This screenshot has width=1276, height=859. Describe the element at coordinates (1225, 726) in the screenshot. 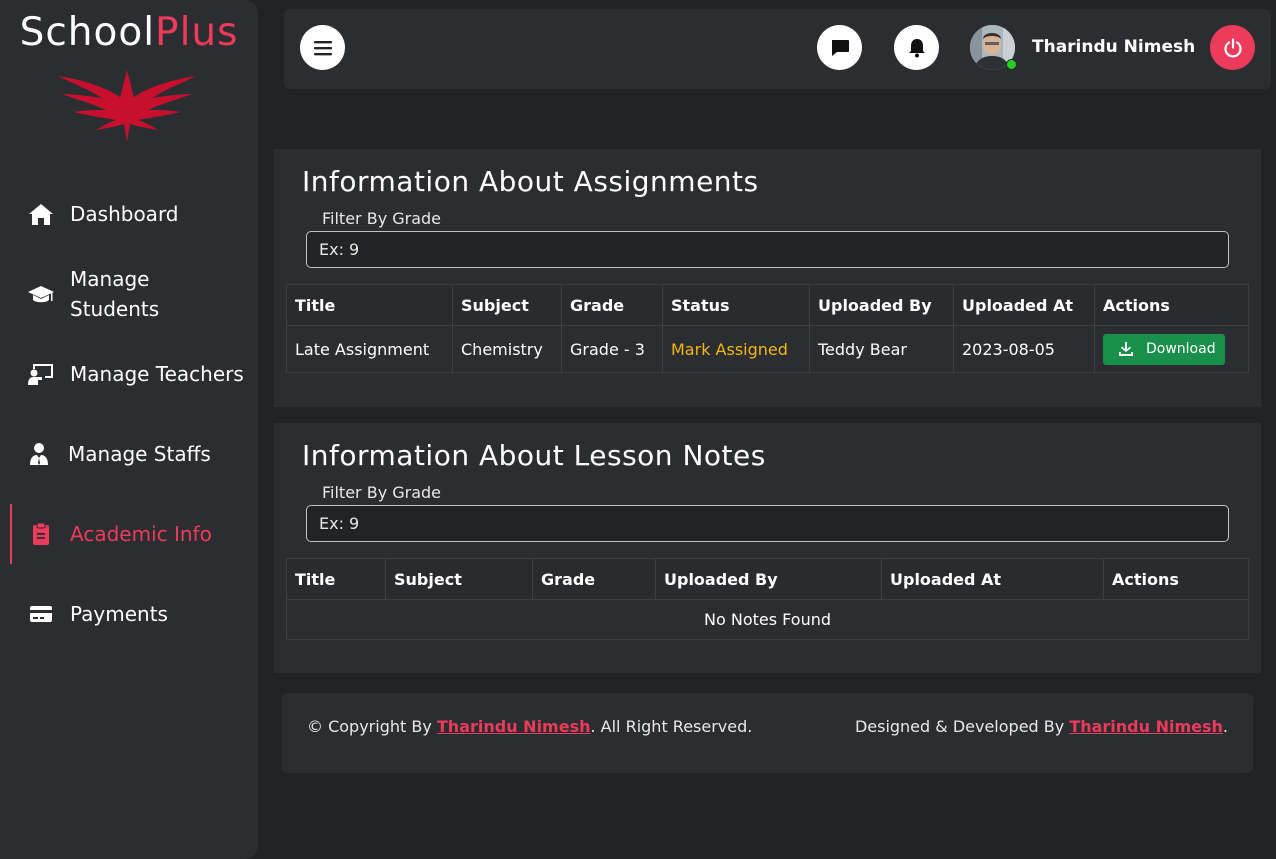

I see `developer-suffix: .` at that location.